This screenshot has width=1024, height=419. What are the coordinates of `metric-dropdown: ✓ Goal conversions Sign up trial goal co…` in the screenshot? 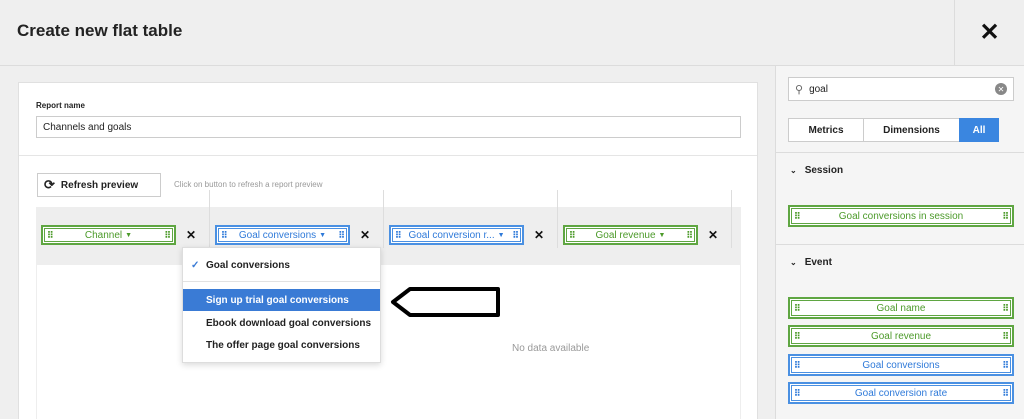 It's located at (281, 305).